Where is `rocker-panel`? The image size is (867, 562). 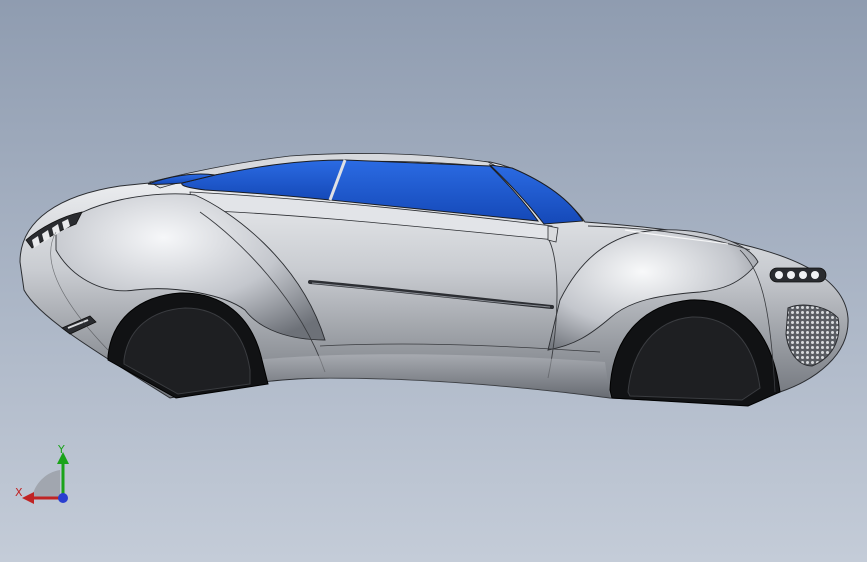 rocker-panel is located at coordinates (432, 376).